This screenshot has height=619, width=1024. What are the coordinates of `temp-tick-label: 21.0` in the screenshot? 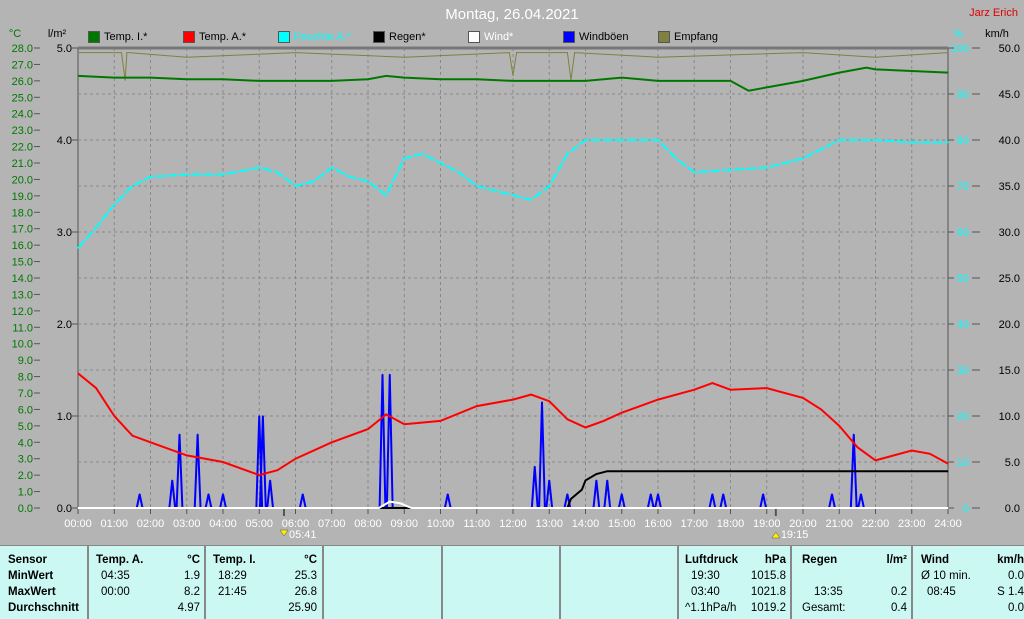 It's located at (22, 164).